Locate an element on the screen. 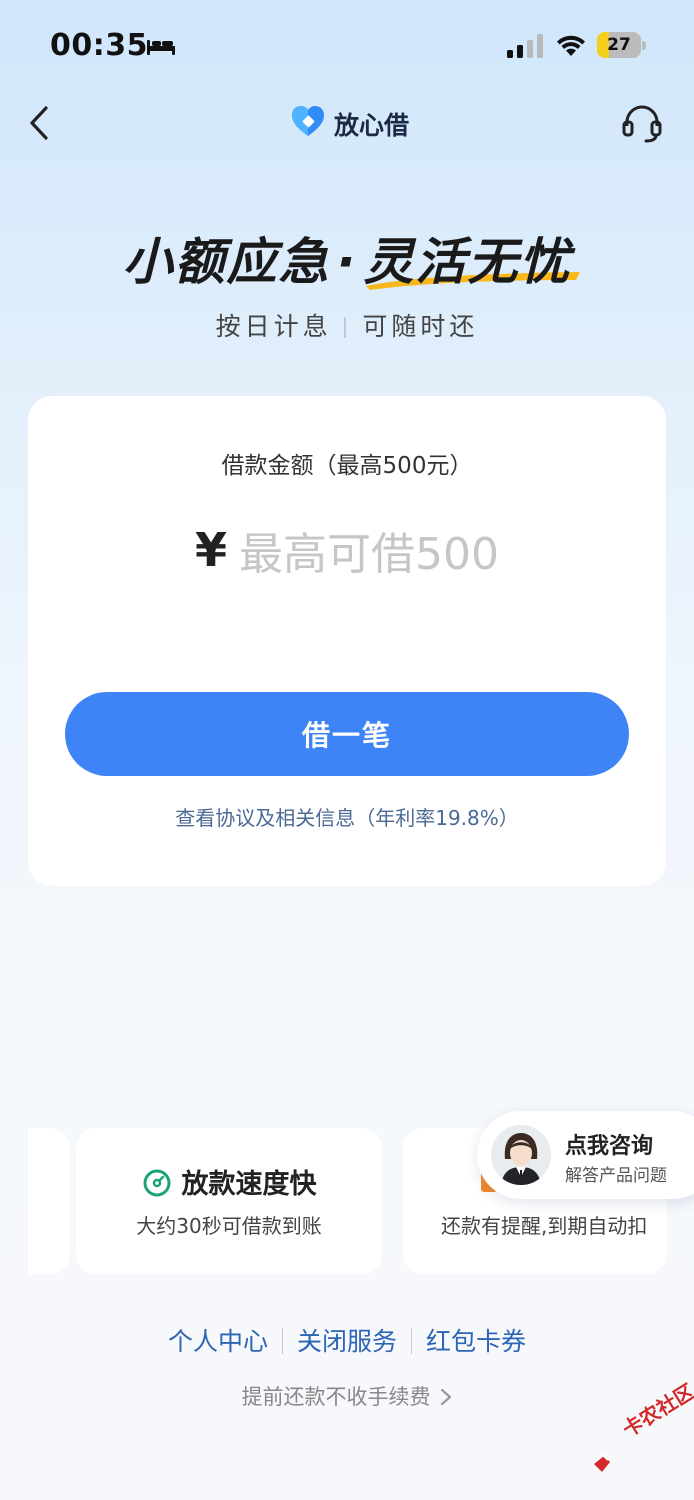  back-arrow-icon is located at coordinates (40, 123).